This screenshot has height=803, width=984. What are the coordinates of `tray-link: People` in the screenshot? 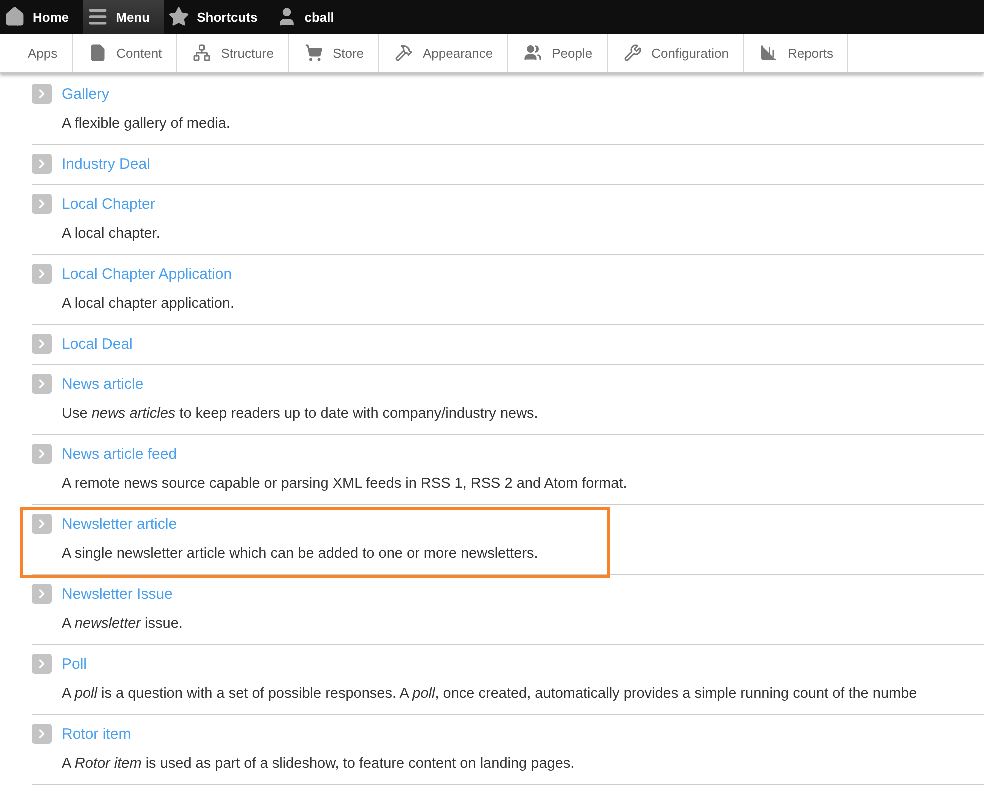 It's located at (558, 53).